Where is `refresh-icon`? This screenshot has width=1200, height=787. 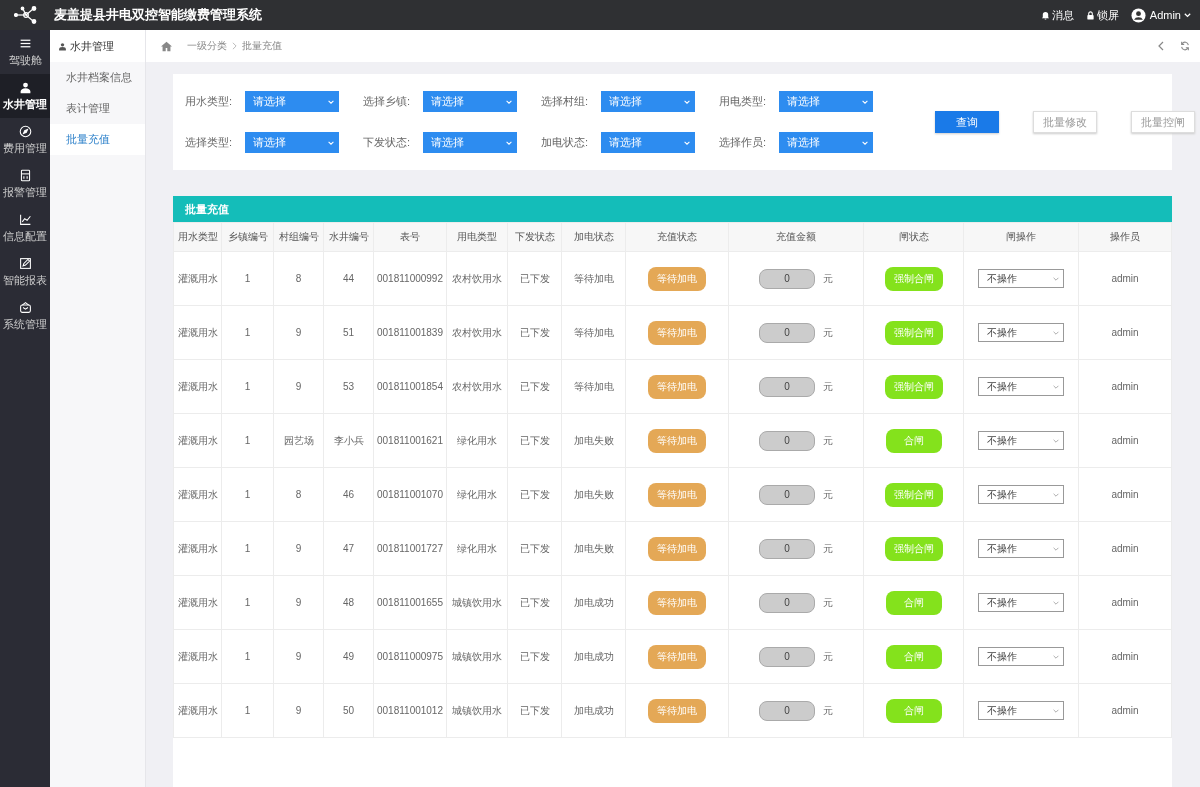
refresh-icon is located at coordinates (1185, 46).